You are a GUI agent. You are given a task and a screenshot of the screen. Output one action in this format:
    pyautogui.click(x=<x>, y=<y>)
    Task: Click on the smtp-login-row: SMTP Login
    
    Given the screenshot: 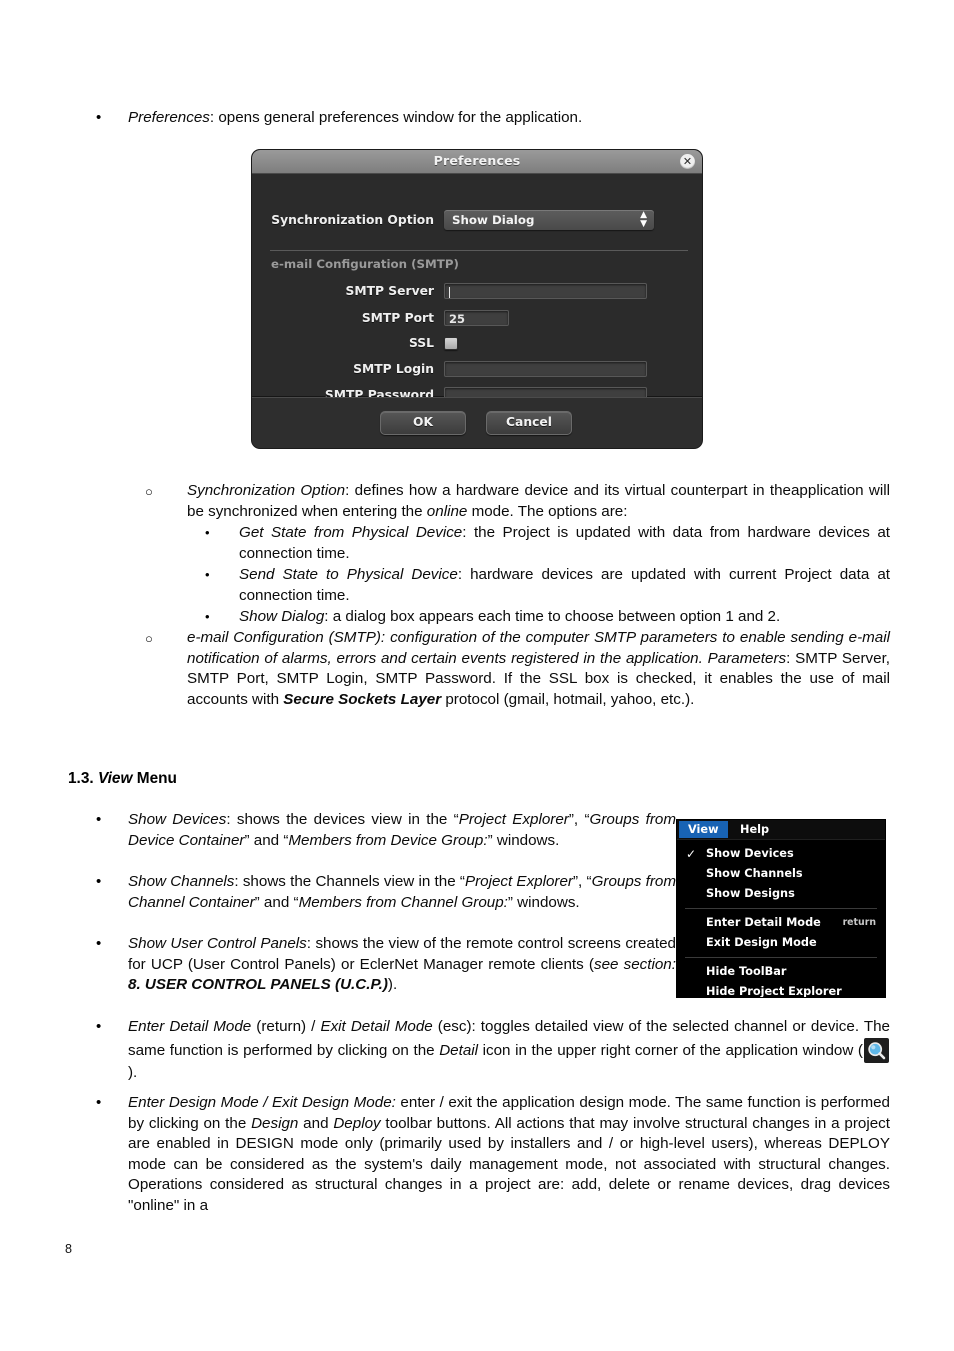 What is the action you would take?
    pyautogui.click(x=467, y=369)
    